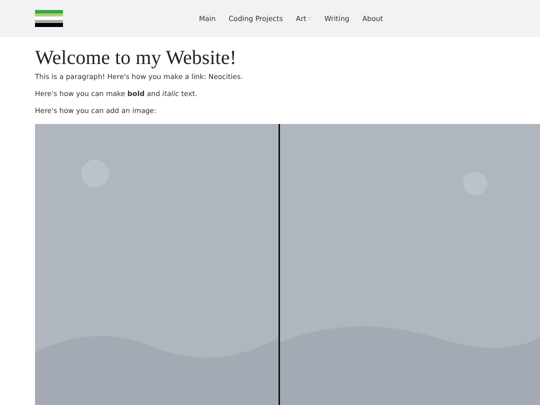  What do you see at coordinates (310, 18) in the screenshot?
I see `dropdown-icon` at bounding box center [310, 18].